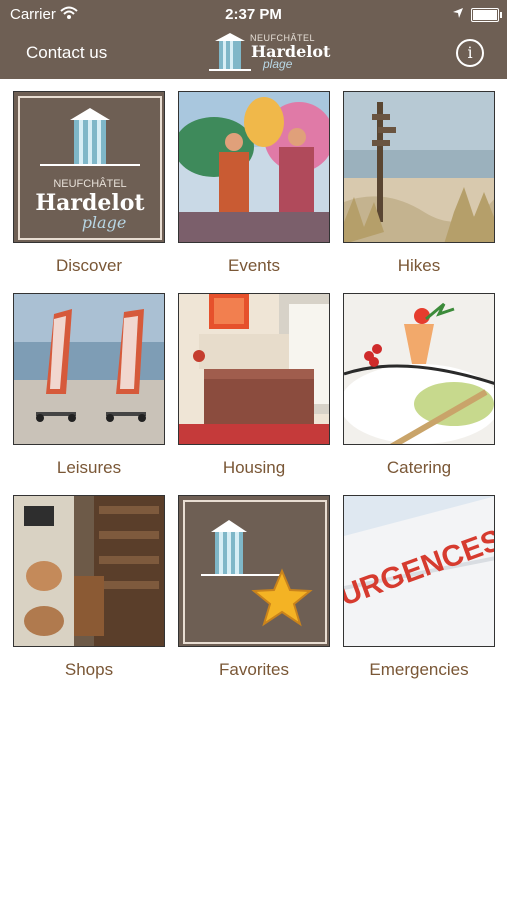 The width and height of the screenshot is (507, 900). Describe the element at coordinates (278, 64) in the screenshot. I see `logo-sub-text: plage` at that location.